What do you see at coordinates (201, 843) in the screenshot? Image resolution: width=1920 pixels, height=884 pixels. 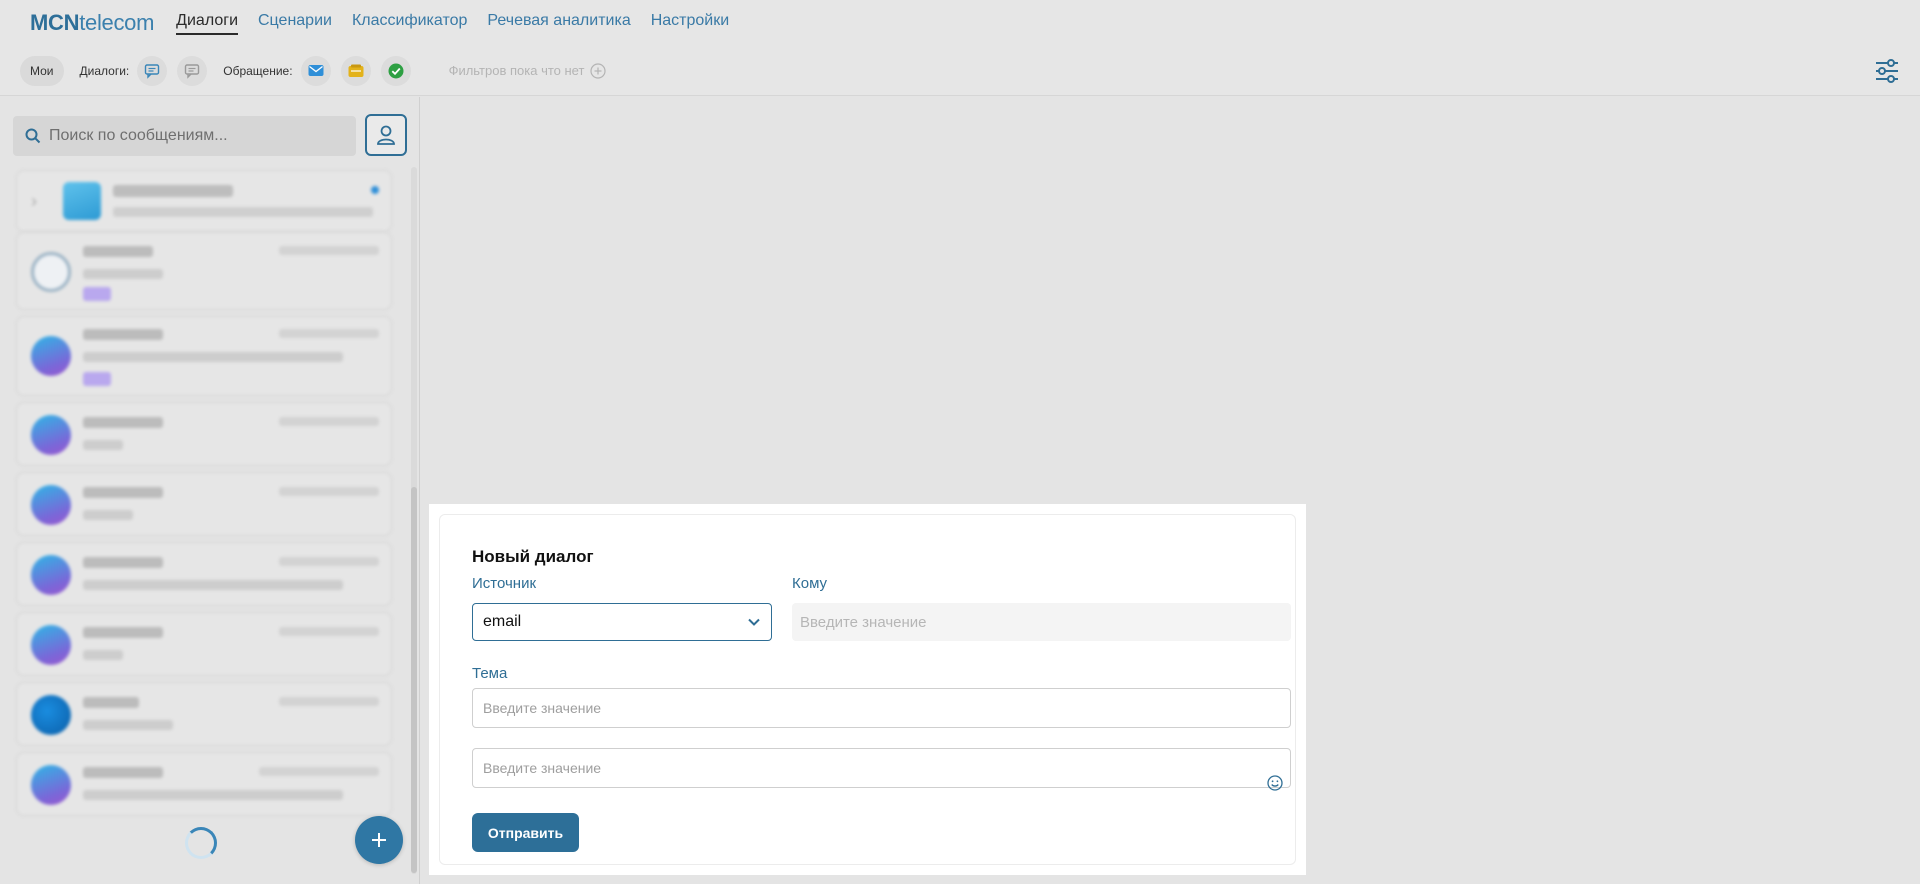 I see `loading-spinner-icon` at bounding box center [201, 843].